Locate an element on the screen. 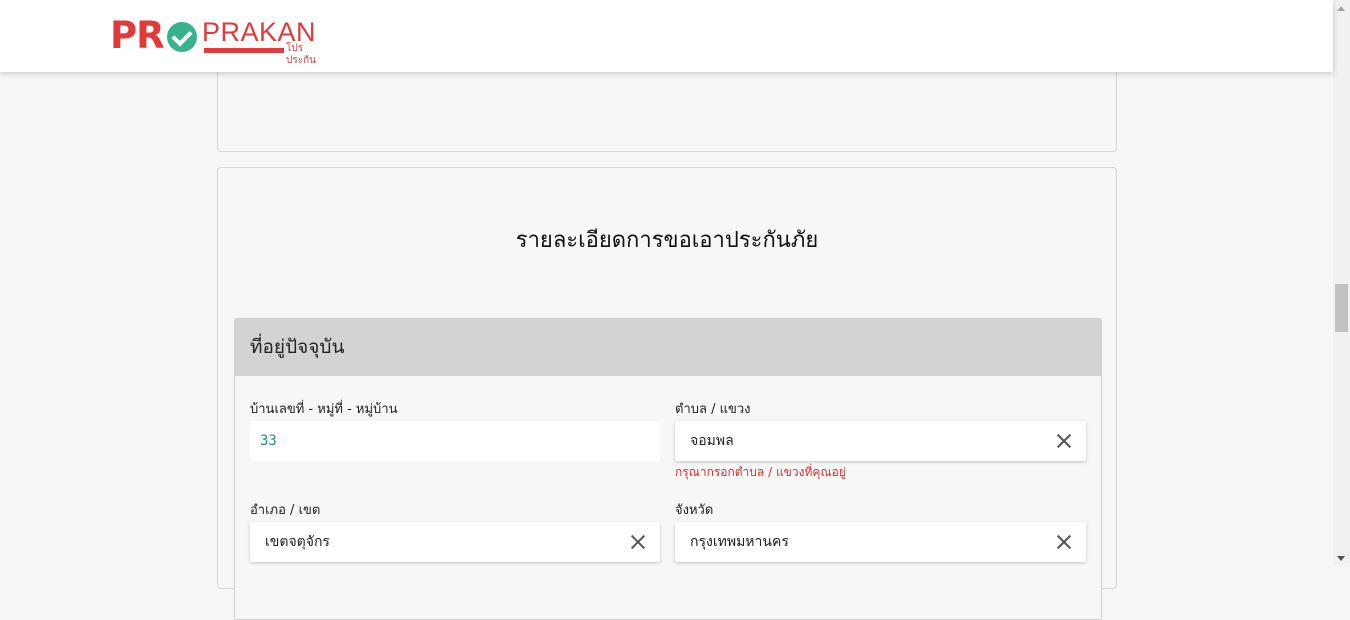 This screenshot has width=1350, height=620. page-scrollbar is located at coordinates (1341, 283).